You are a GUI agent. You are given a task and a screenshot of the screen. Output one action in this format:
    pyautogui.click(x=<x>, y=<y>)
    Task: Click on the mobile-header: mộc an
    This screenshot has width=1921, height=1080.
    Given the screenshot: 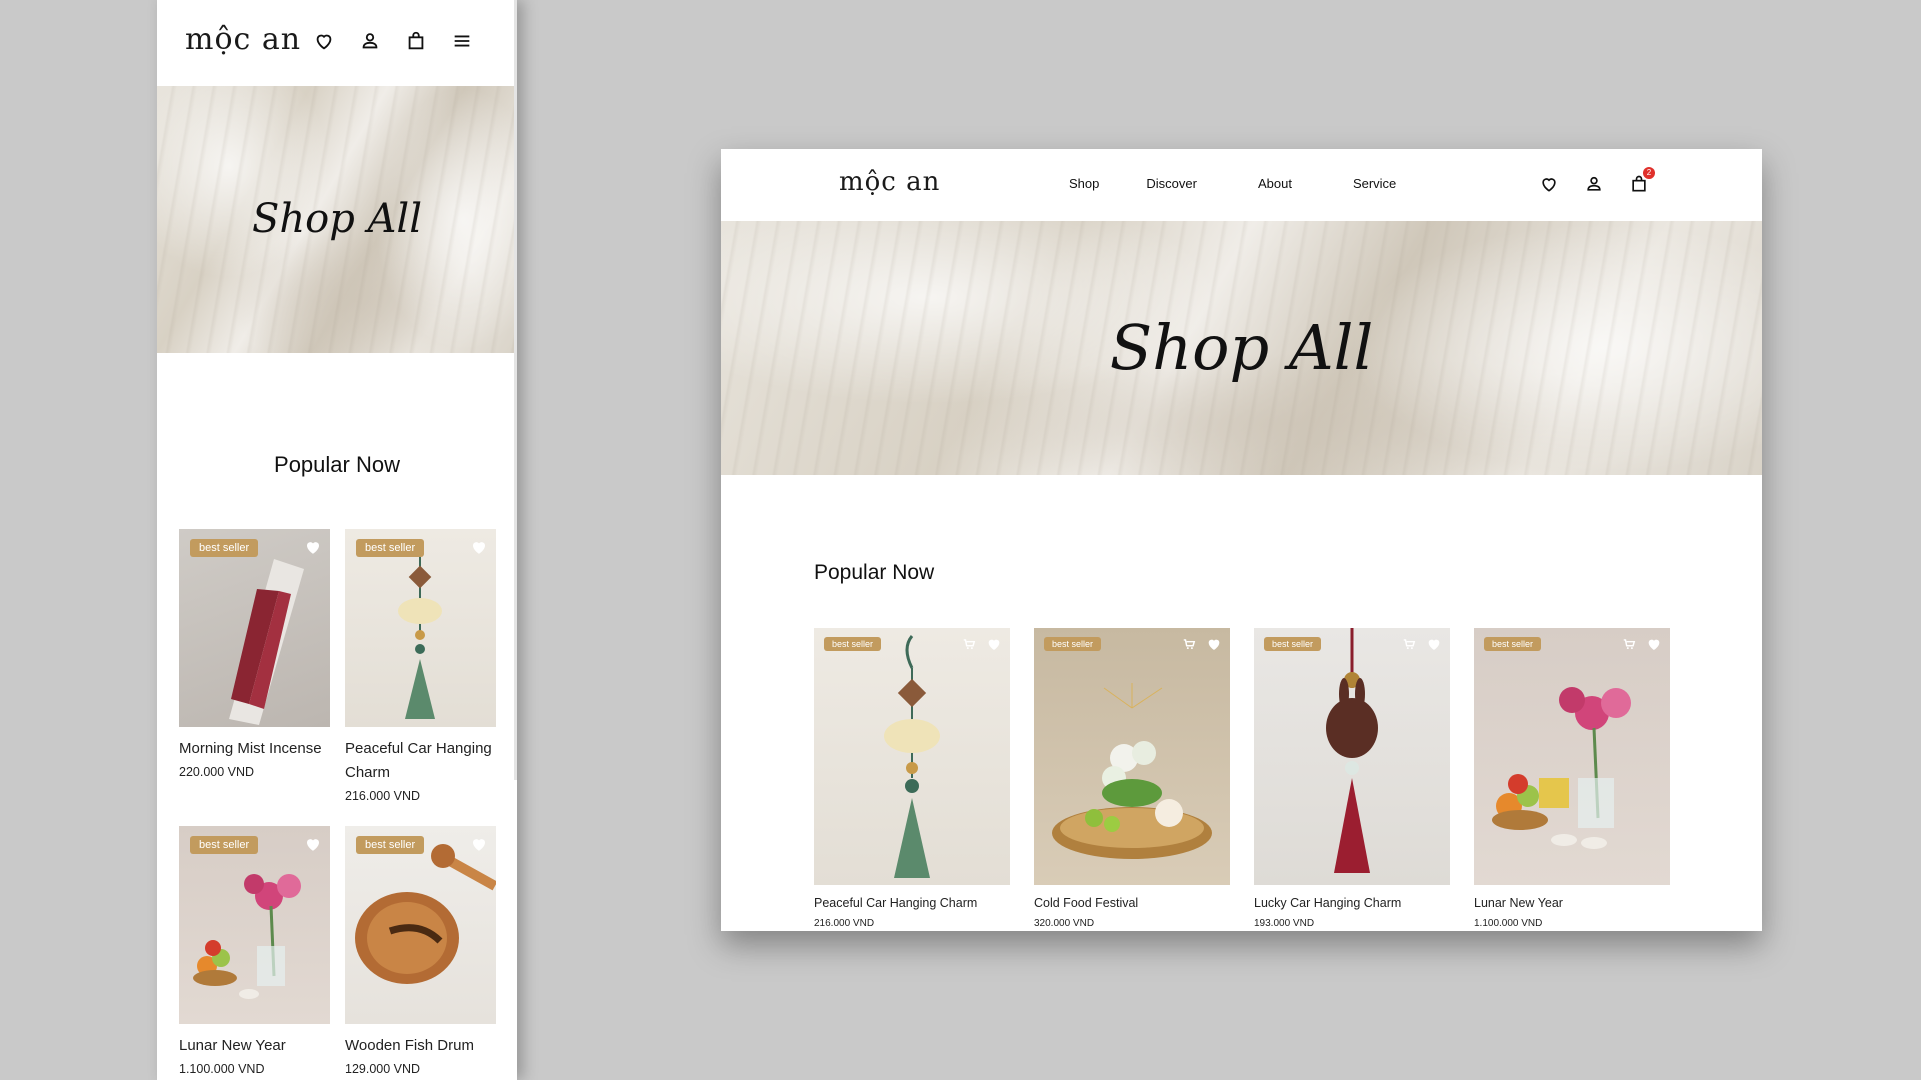 What is the action you would take?
    pyautogui.click(x=337, y=43)
    